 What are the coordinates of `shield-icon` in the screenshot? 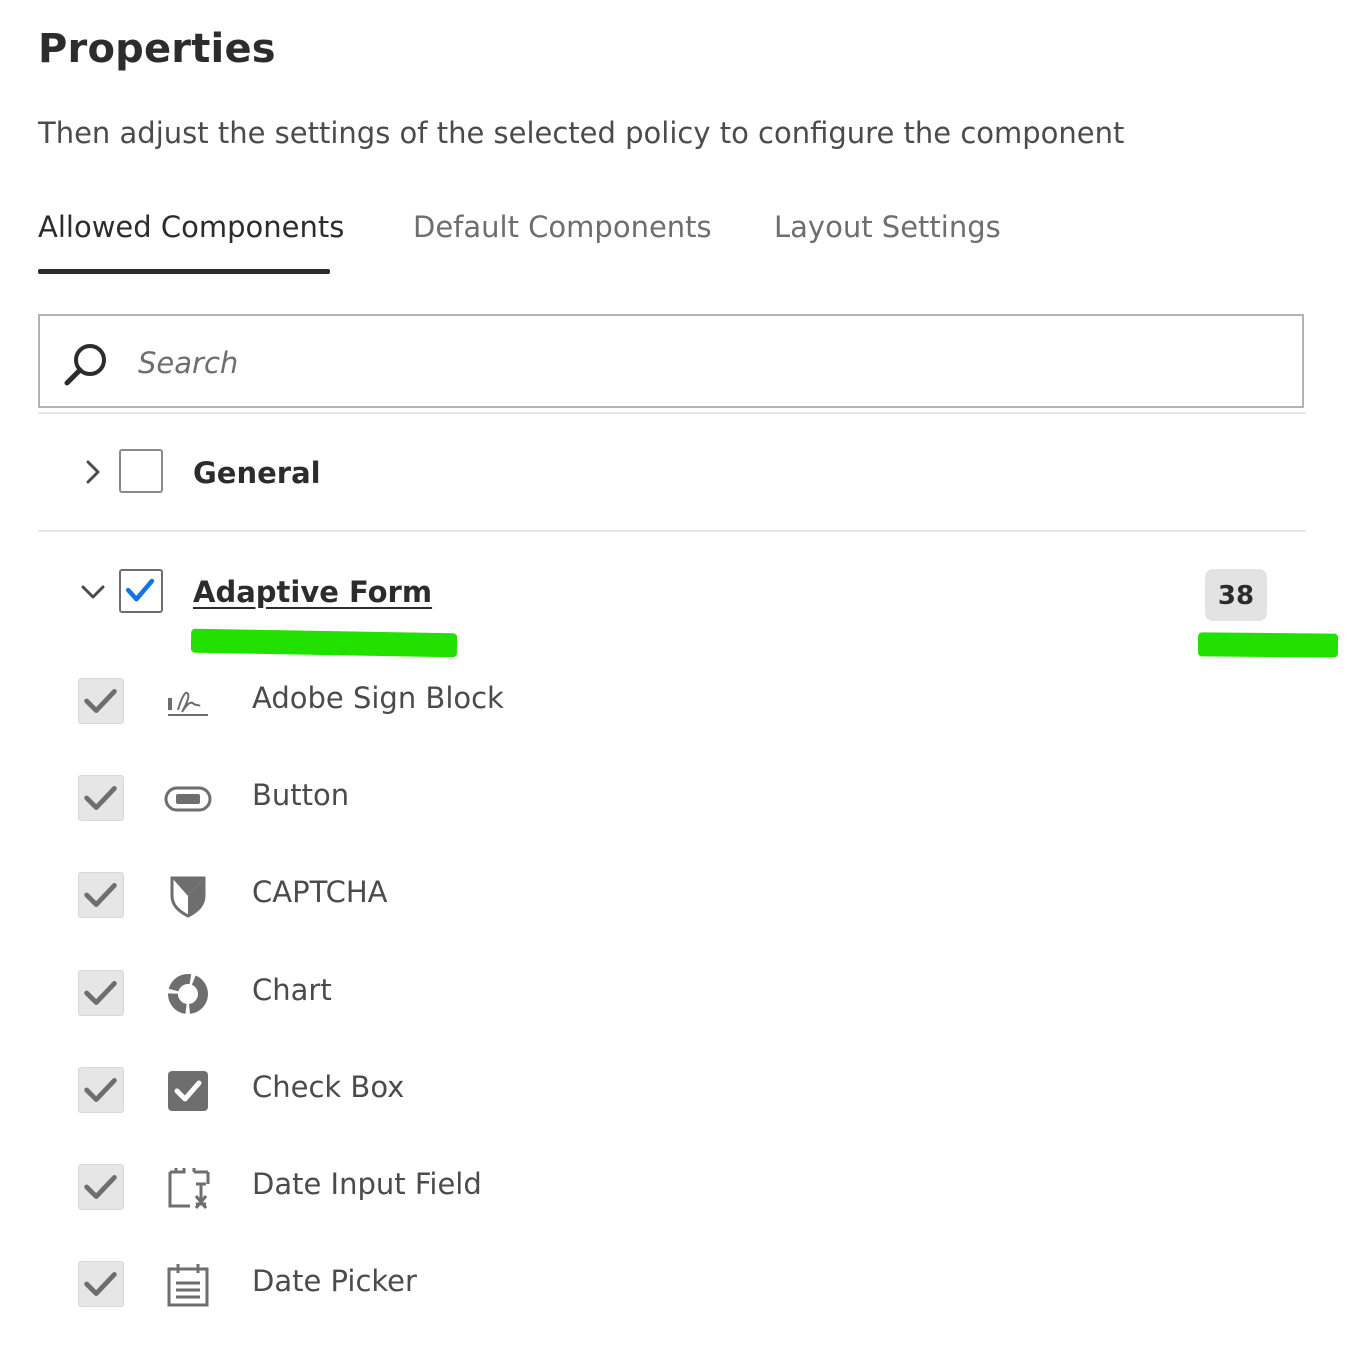 It's located at (188, 897).